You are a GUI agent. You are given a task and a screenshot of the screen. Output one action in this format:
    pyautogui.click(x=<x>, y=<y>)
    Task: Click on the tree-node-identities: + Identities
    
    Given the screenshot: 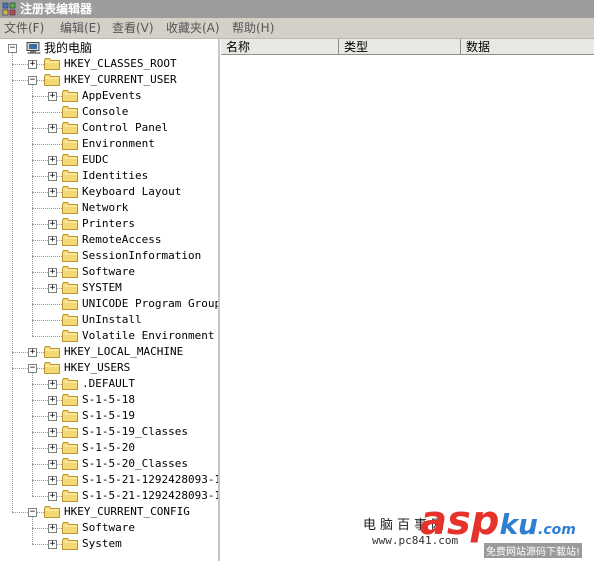 What is the action you would take?
    pyautogui.click(x=109, y=176)
    